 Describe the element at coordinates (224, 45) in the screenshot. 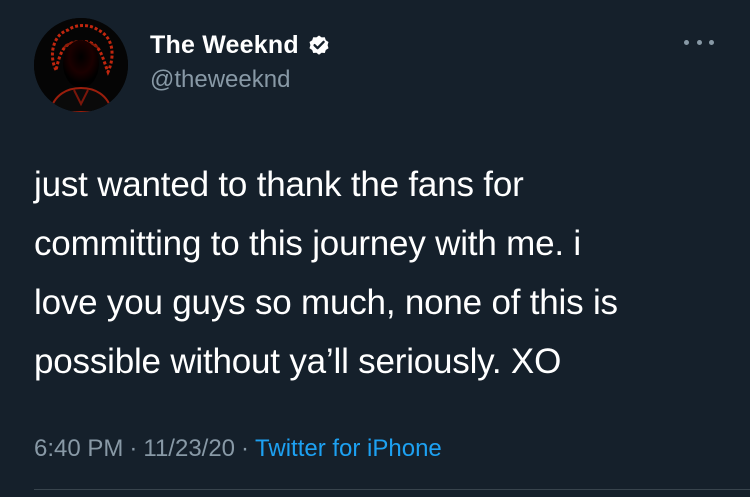

I see `display-name: The Weeknd` at that location.